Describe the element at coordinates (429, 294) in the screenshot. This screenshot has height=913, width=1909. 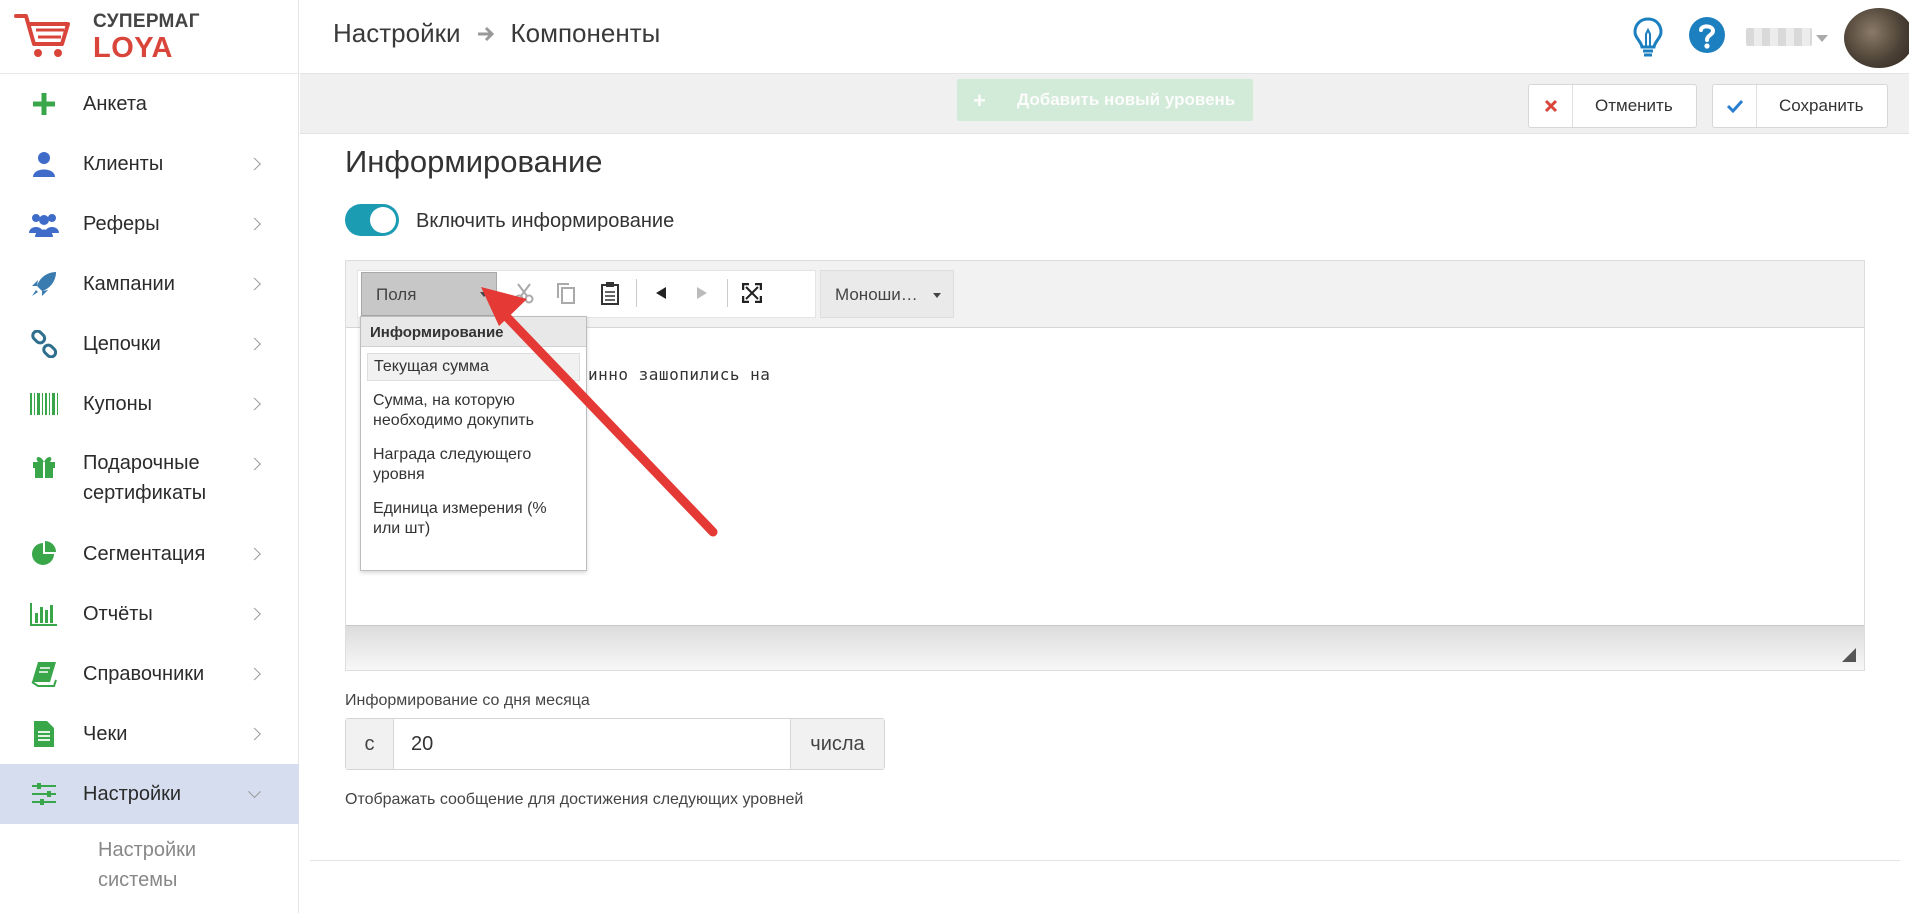
I see `fields-dropdown: Поля` at that location.